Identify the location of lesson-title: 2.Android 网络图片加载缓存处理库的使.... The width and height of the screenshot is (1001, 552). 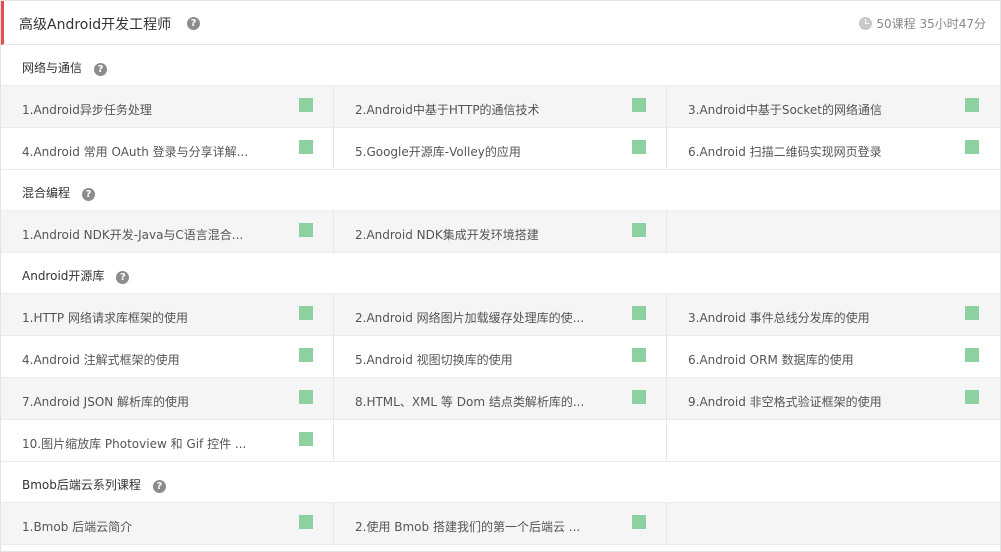
(470, 318).